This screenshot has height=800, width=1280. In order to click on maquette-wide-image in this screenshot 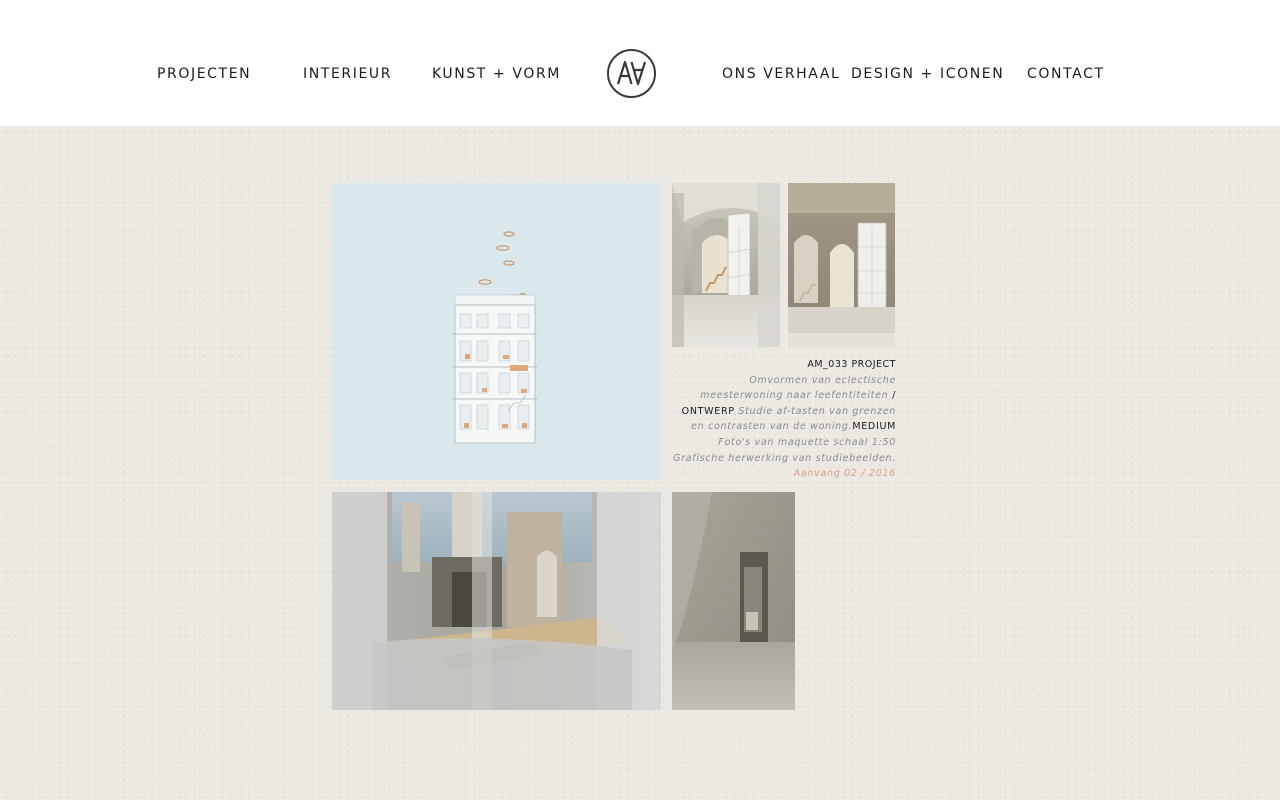, I will do `click(496, 601)`.